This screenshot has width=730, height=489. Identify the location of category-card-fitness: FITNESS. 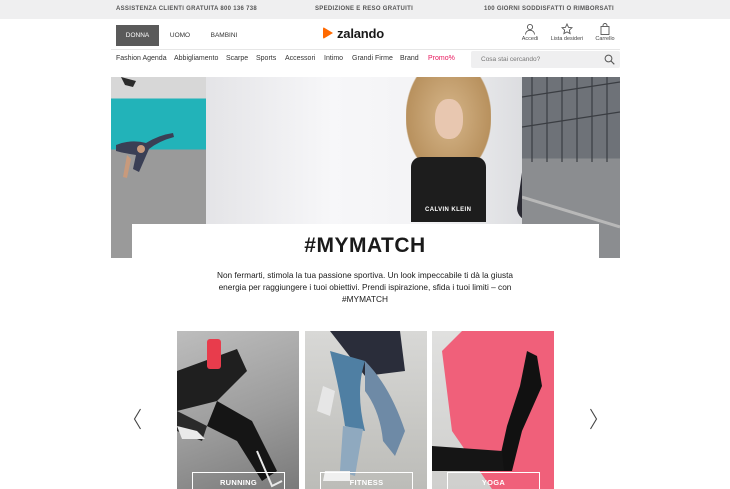
(366, 410).